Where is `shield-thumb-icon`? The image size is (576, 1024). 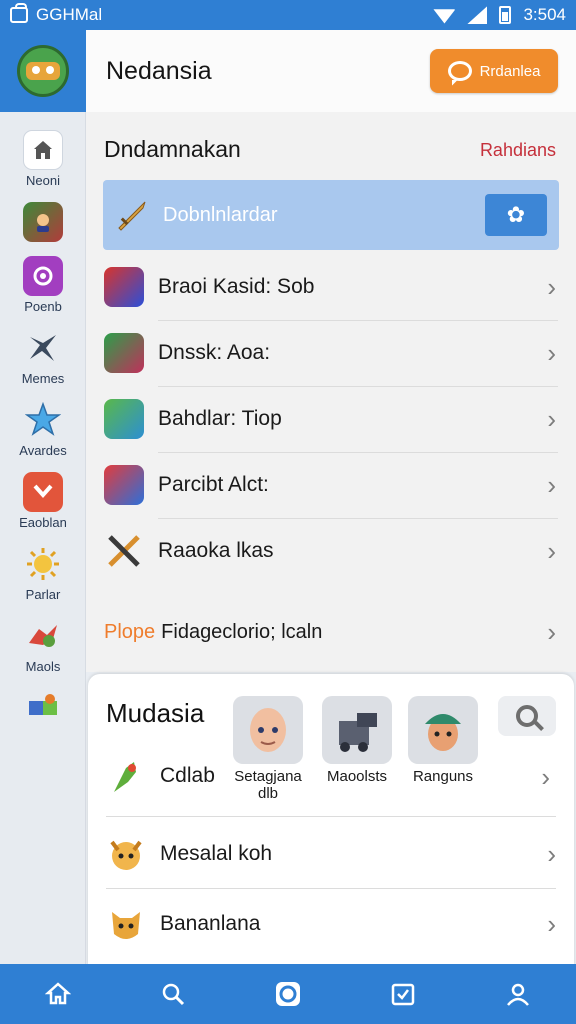
shield-thumb-icon is located at coordinates (124, 485).